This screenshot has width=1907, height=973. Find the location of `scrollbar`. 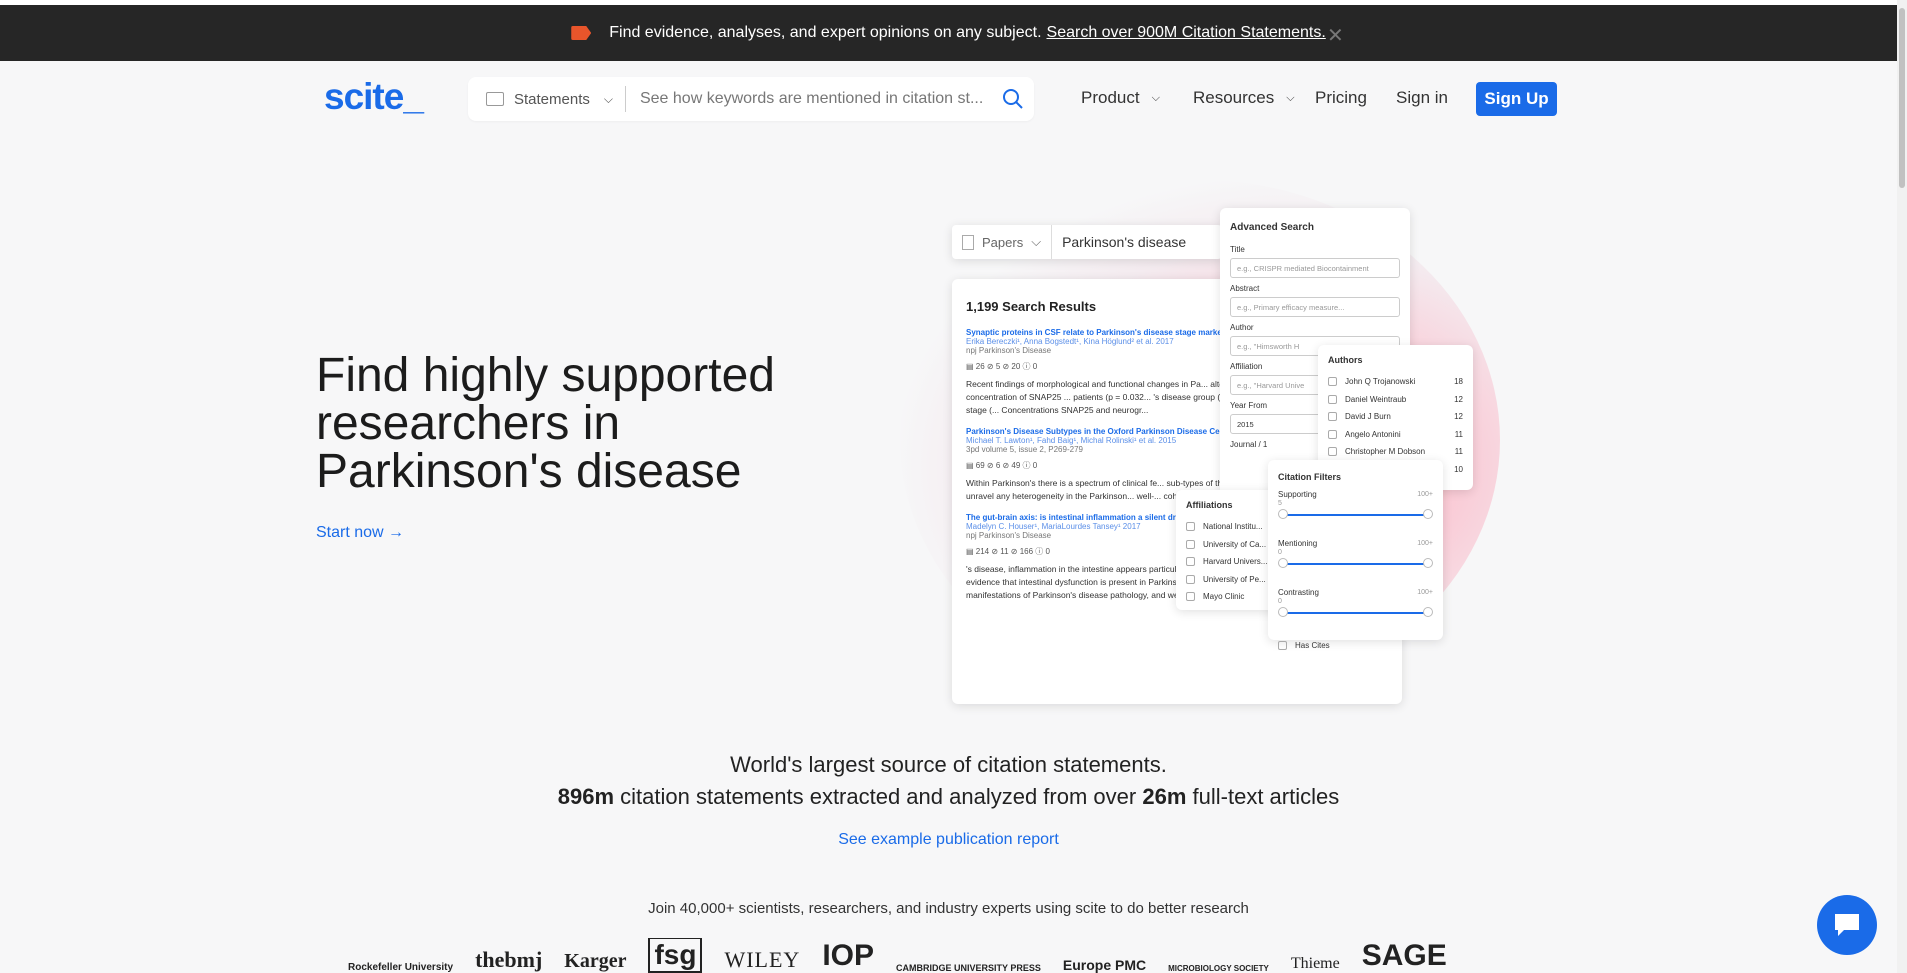

scrollbar is located at coordinates (1902, 486).